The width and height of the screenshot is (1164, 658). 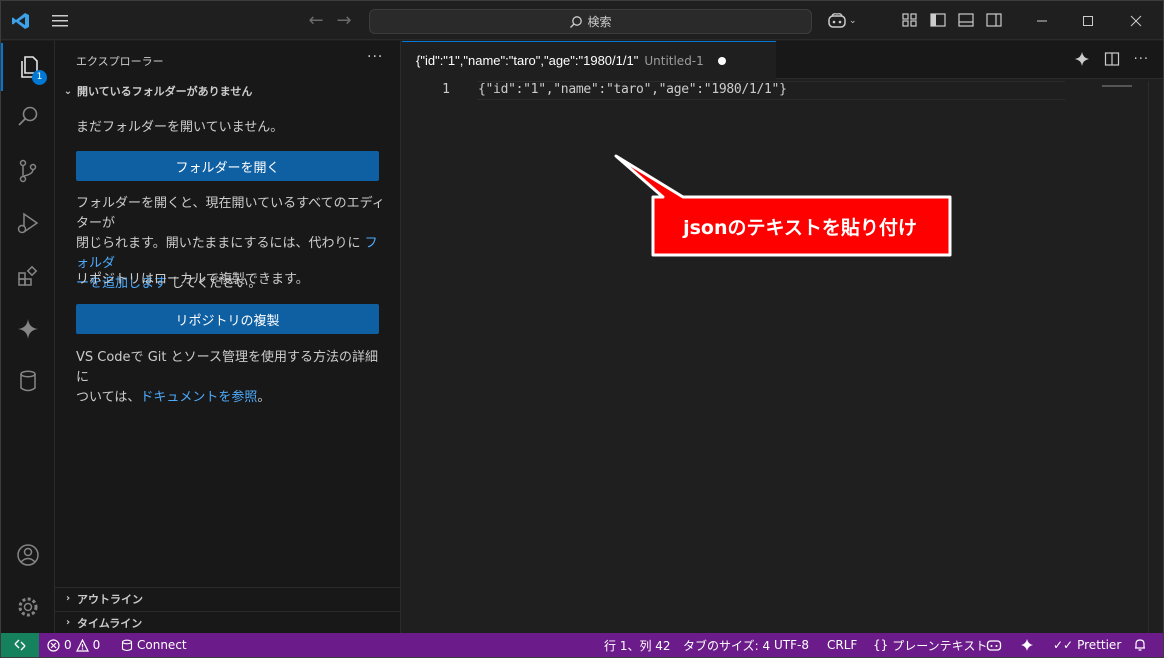 I want to click on no-folder-text: まだフォルダーを開いていません。, so click(x=180, y=127).